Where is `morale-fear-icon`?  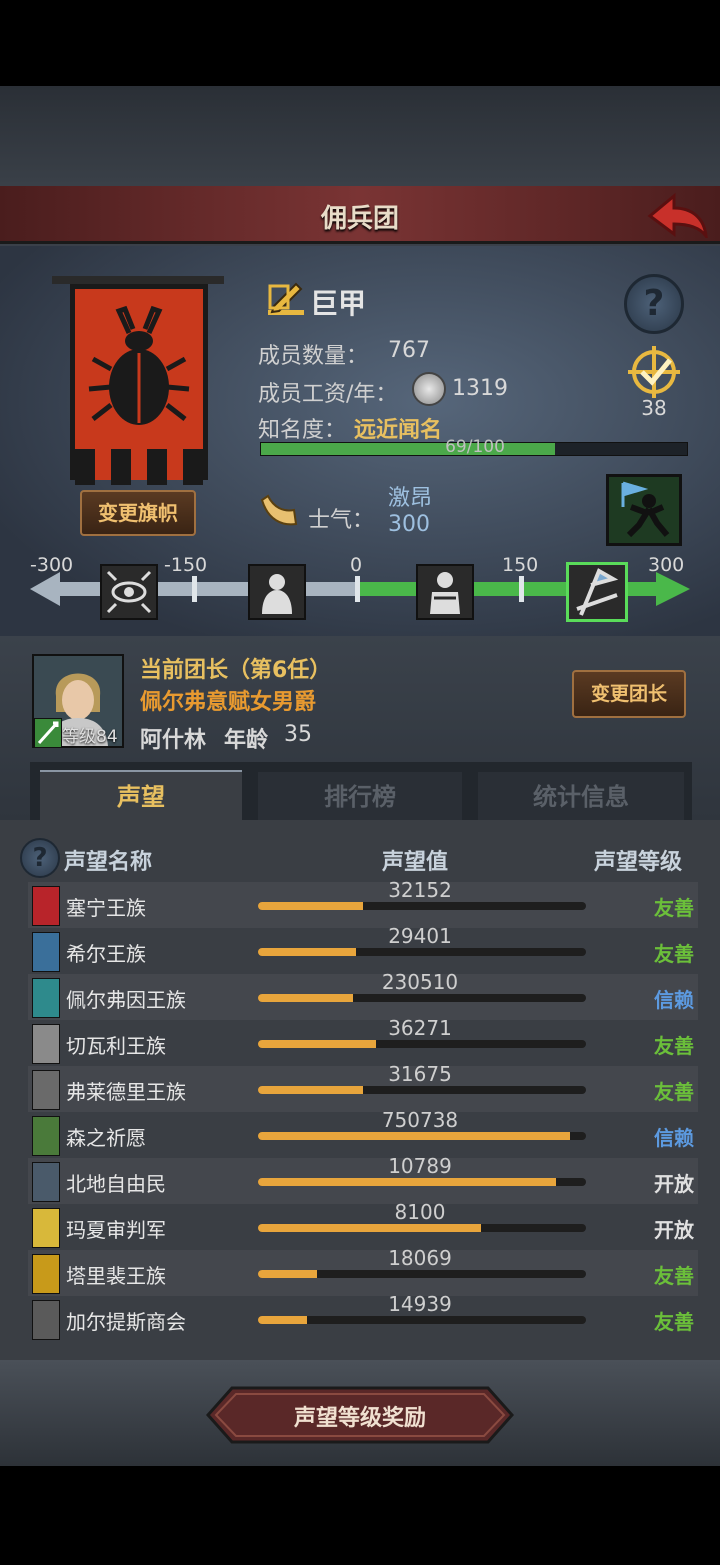
morale-fear-icon is located at coordinates (277, 592).